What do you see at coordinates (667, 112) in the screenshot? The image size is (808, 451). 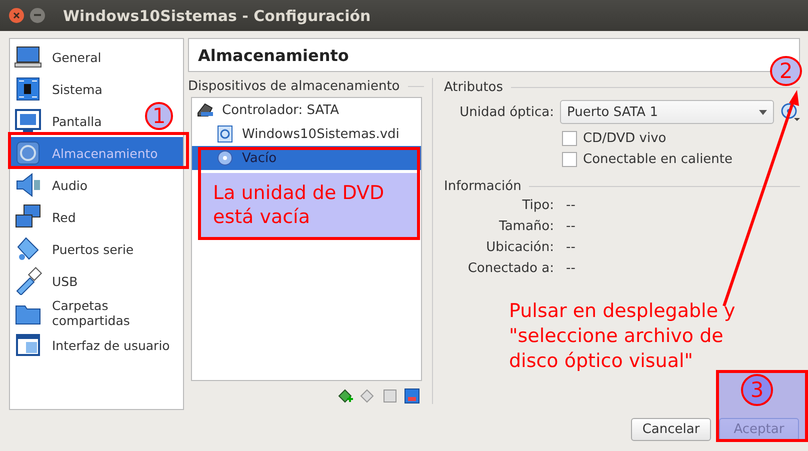 I see `optical-drive-dropdown: Puerto SATA 1` at bounding box center [667, 112].